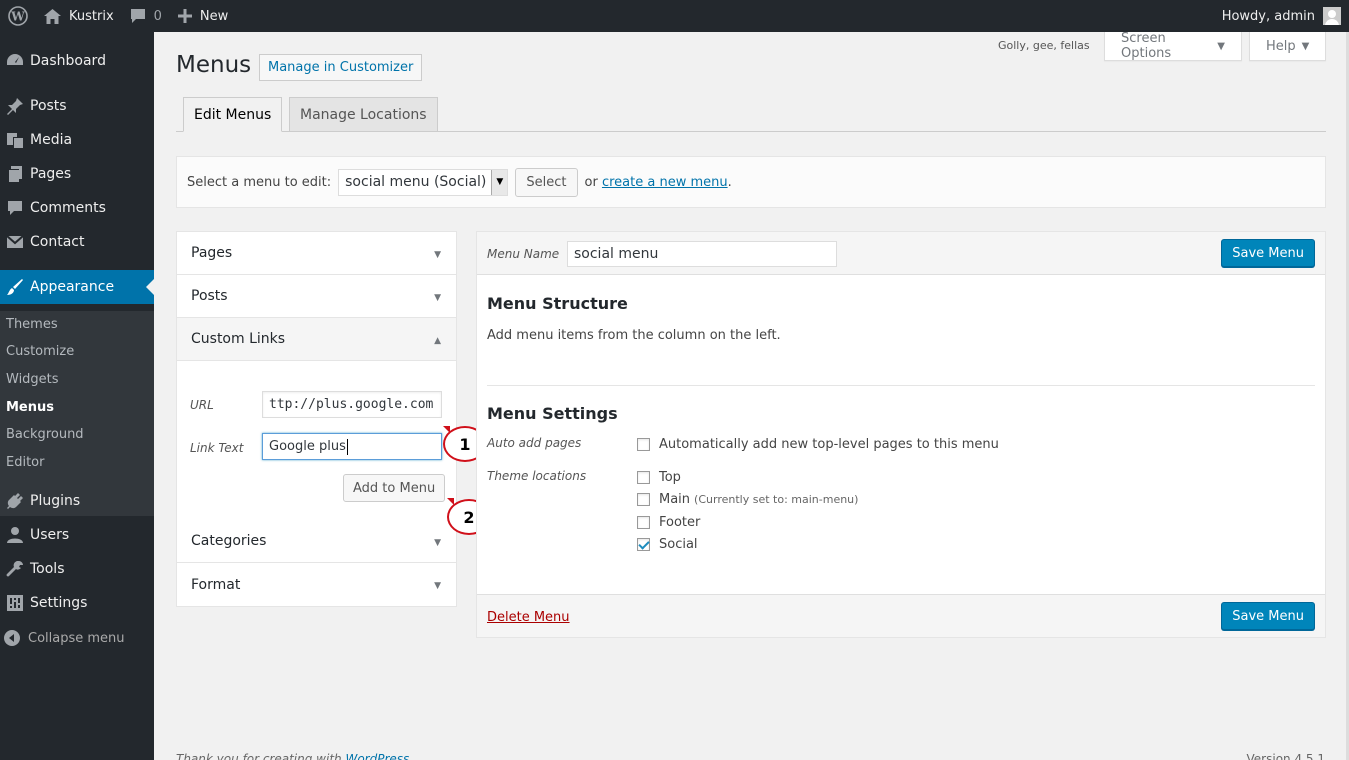  Describe the element at coordinates (643, 499) in the screenshot. I see `location-checkbox-main` at that location.